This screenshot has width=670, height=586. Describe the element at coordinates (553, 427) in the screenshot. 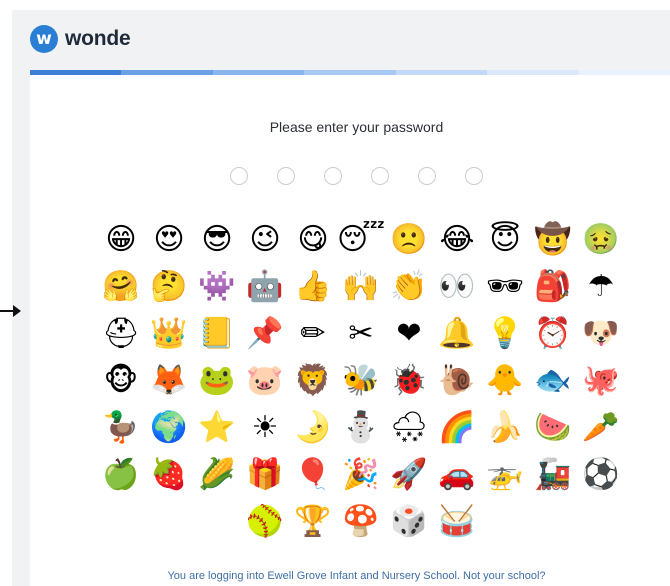

I see `emoji-key: 🍉` at that location.